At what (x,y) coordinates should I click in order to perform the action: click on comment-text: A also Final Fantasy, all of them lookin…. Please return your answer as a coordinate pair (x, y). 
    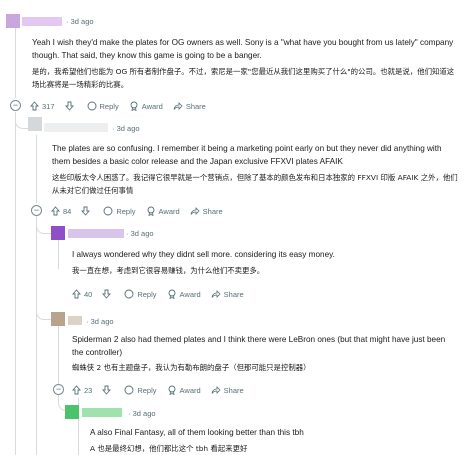
    Looking at the image, I should click on (197, 432).